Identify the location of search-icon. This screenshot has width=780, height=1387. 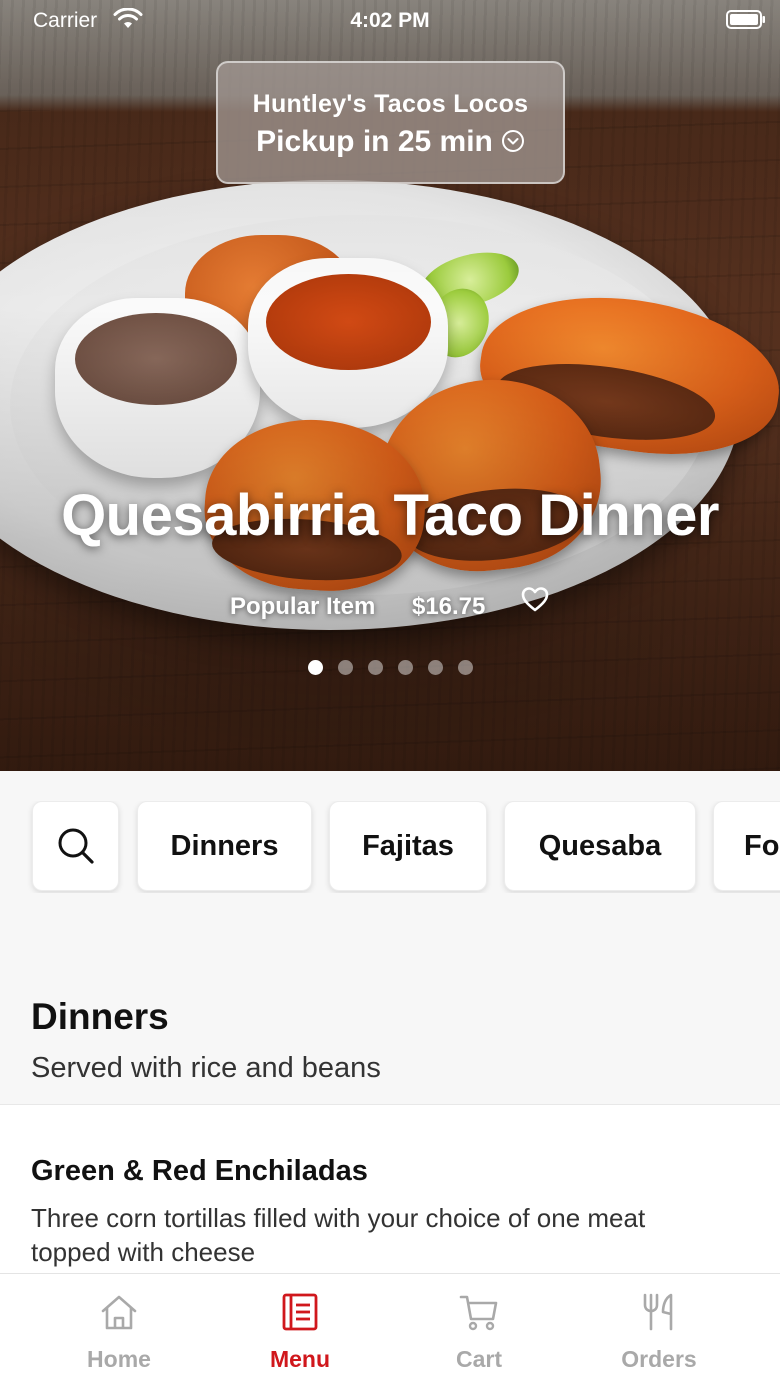
(76, 846).